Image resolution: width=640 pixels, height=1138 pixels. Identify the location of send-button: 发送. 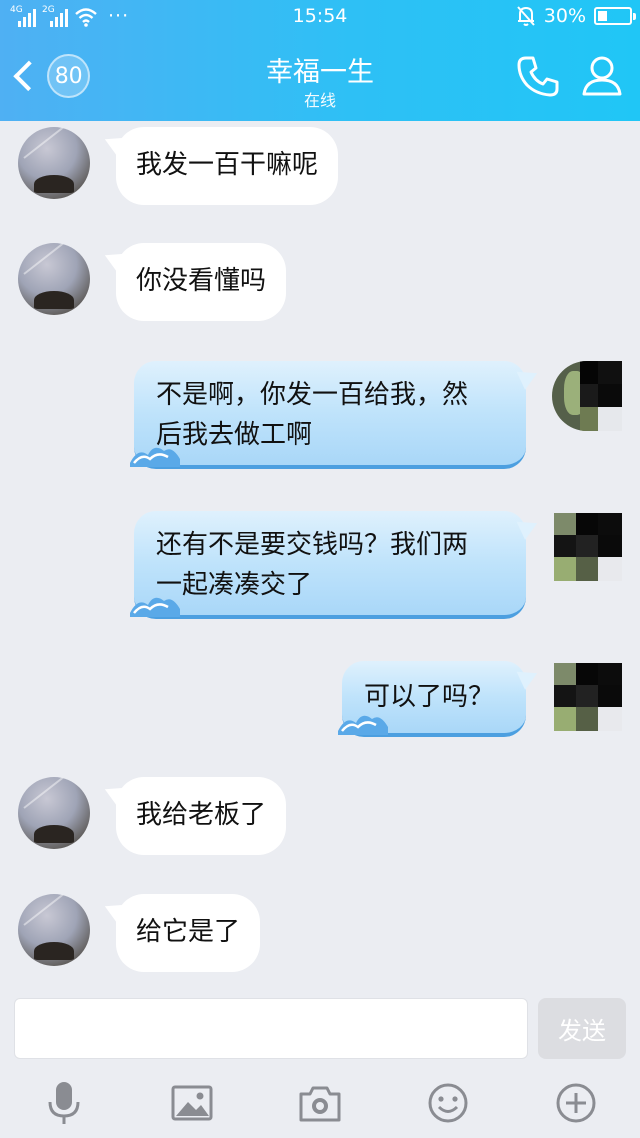
(582, 1028).